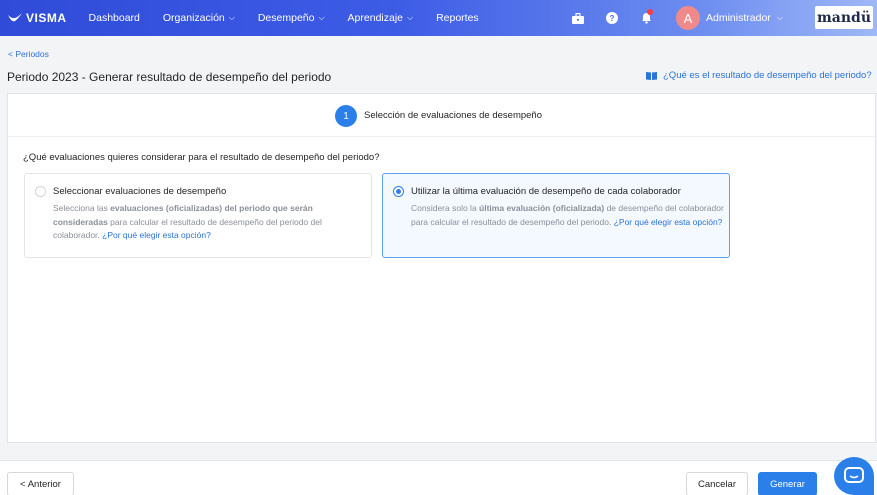 The image size is (877, 495). I want to click on step-number: 1, so click(346, 116).